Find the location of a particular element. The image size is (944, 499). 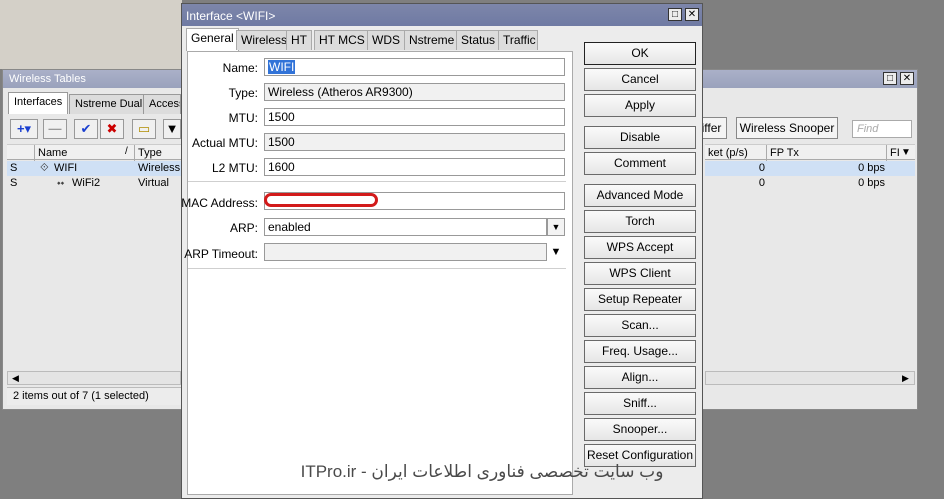

column-fp-rx: FI is located at coordinates (894, 153).